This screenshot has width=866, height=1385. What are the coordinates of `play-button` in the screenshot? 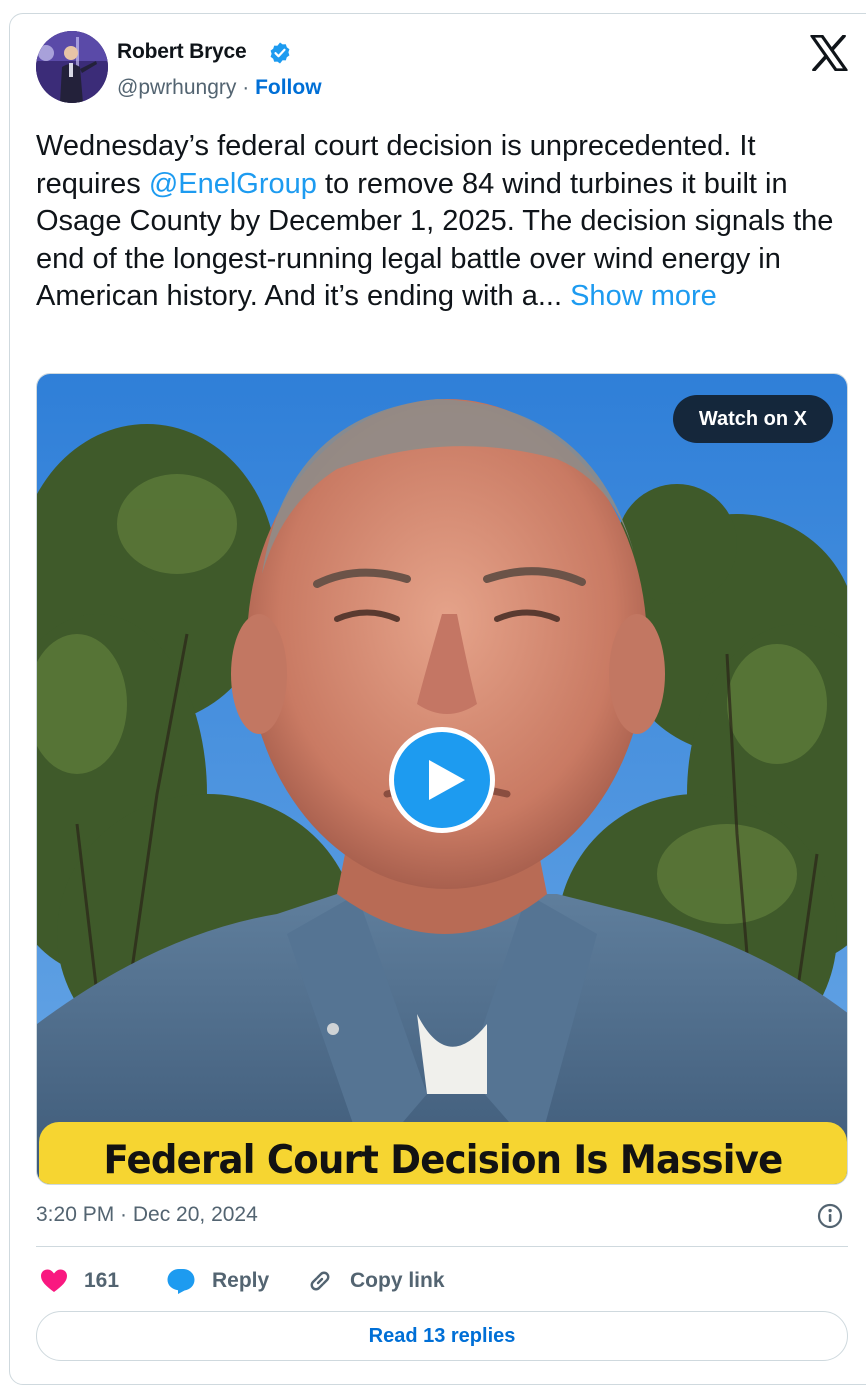 It's located at (442, 780).